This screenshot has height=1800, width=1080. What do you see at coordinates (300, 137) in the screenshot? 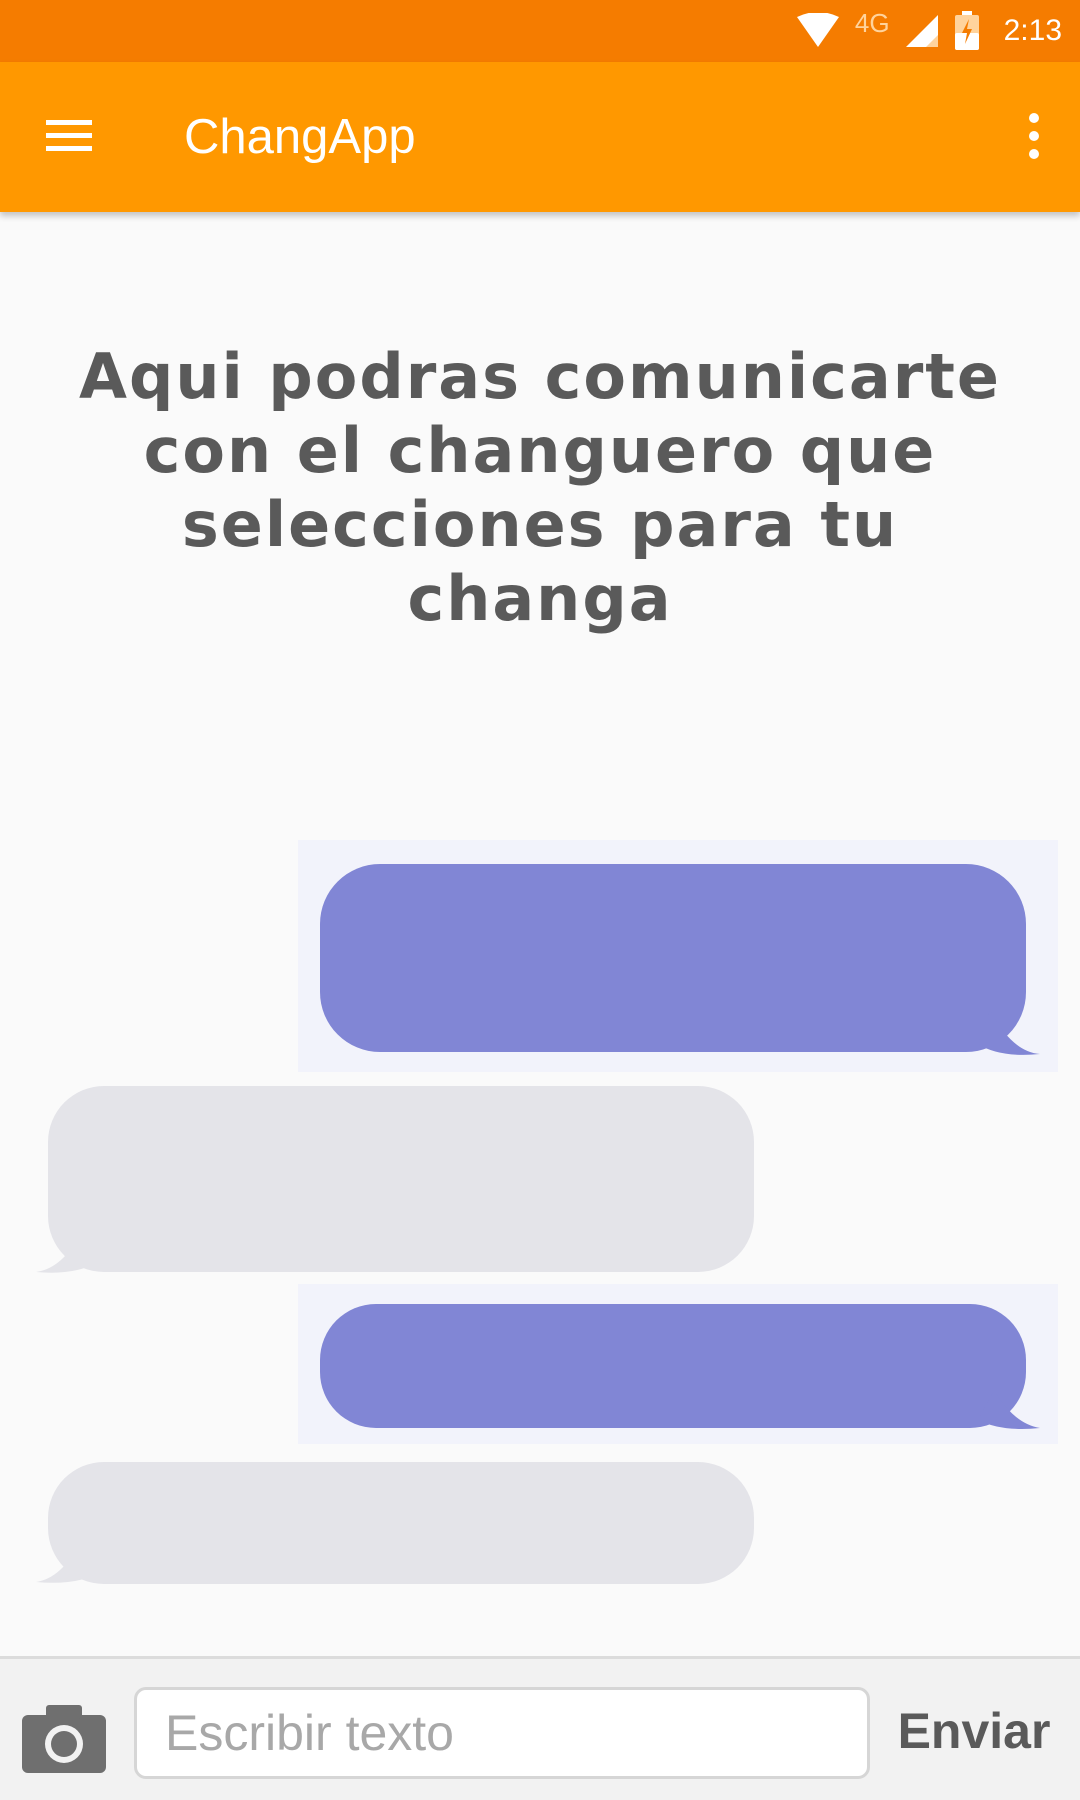
I see `app-title: ChangApp` at bounding box center [300, 137].